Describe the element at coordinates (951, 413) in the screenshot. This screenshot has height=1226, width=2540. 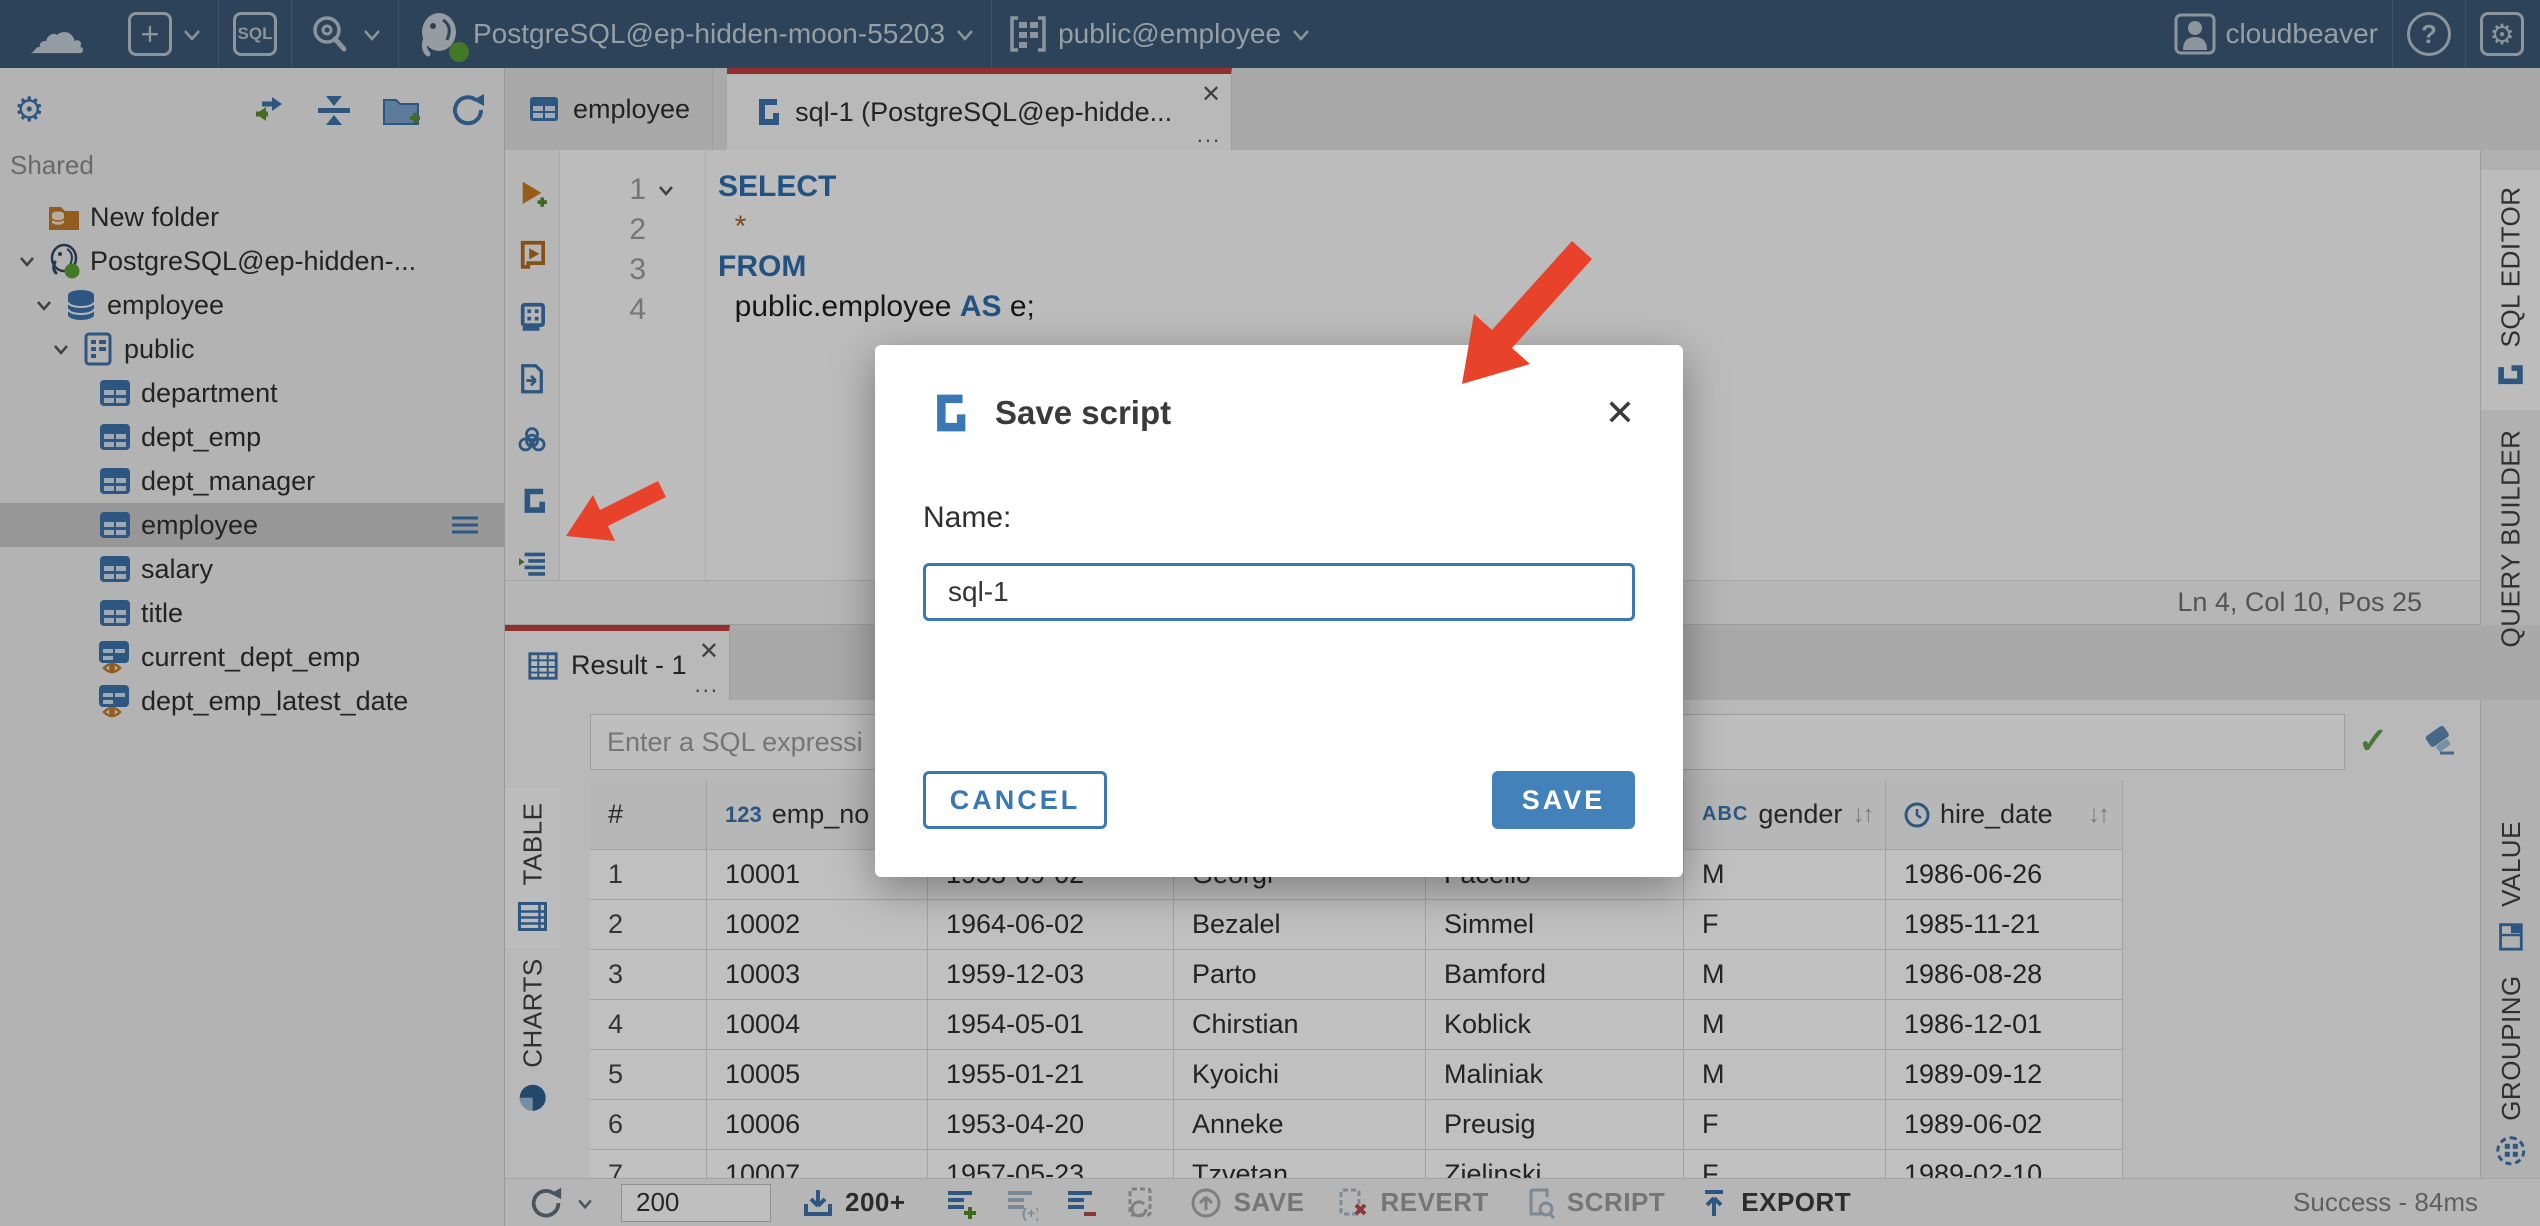
I see `script-icon` at that location.